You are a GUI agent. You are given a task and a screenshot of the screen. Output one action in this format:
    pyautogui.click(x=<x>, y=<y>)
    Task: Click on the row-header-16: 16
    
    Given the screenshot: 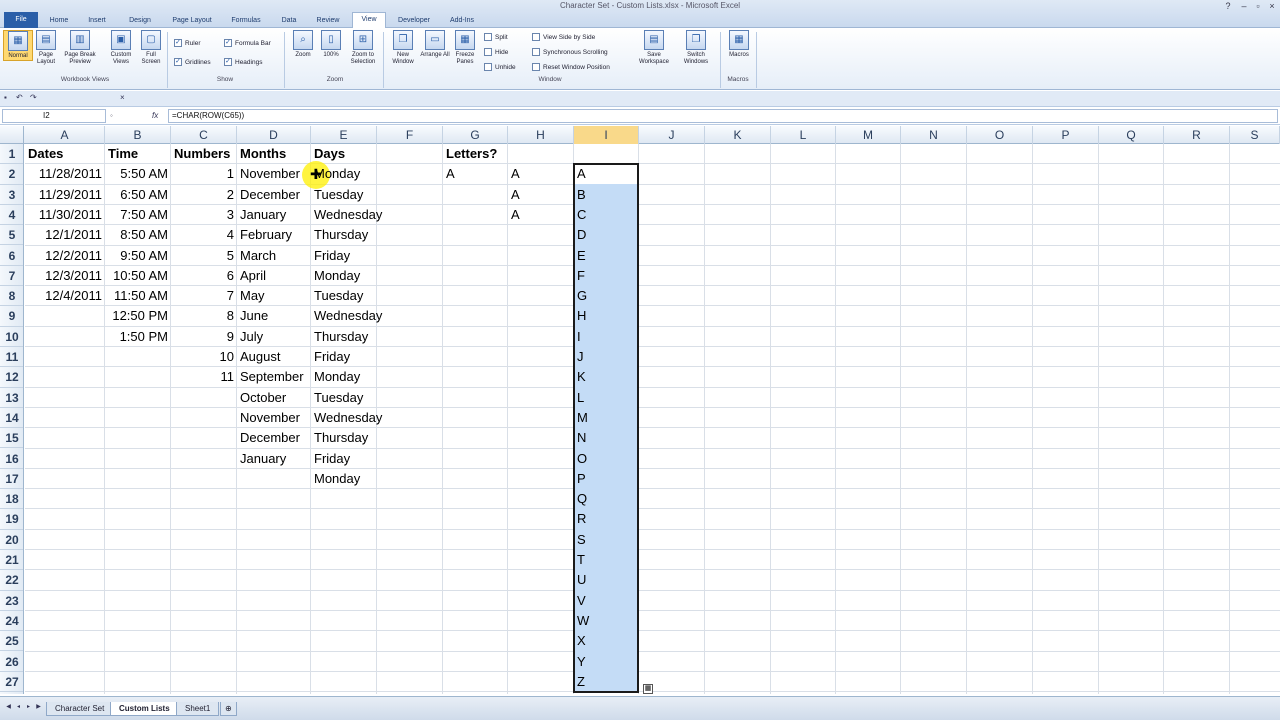 What is the action you would take?
    pyautogui.click(x=11, y=459)
    